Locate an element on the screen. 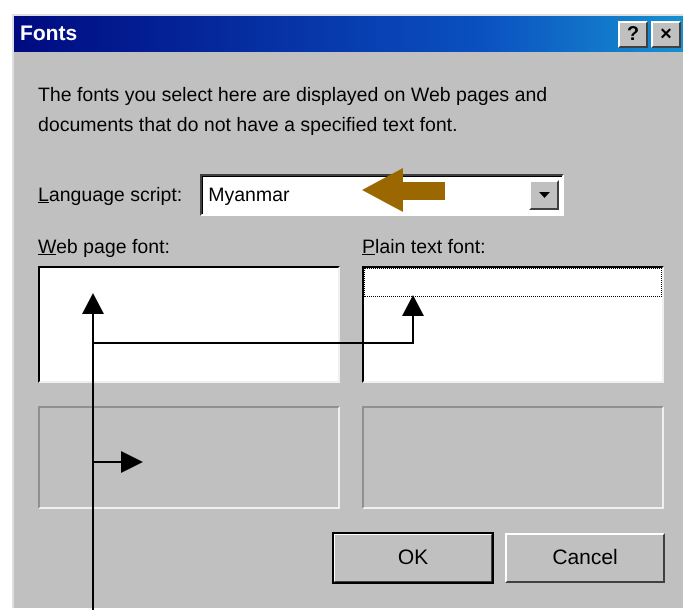 The height and width of the screenshot is (610, 683). ok-button: OK is located at coordinates (413, 558).